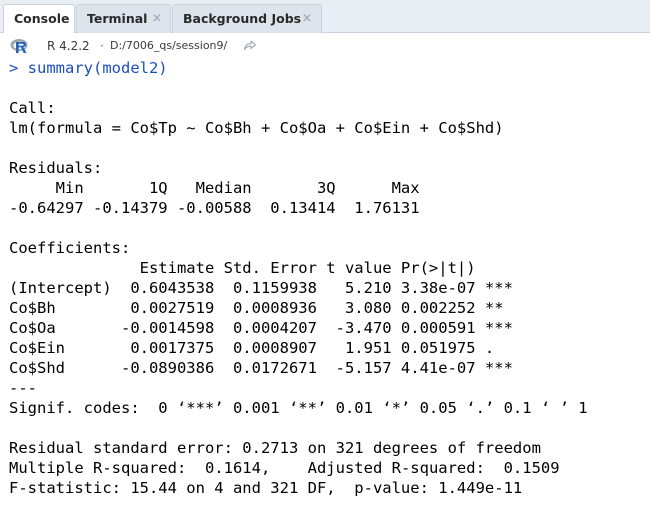 Image resolution: width=650 pixels, height=515 pixels. Describe the element at coordinates (70, 248) in the screenshot. I see `console-line: Coefficients:` at that location.